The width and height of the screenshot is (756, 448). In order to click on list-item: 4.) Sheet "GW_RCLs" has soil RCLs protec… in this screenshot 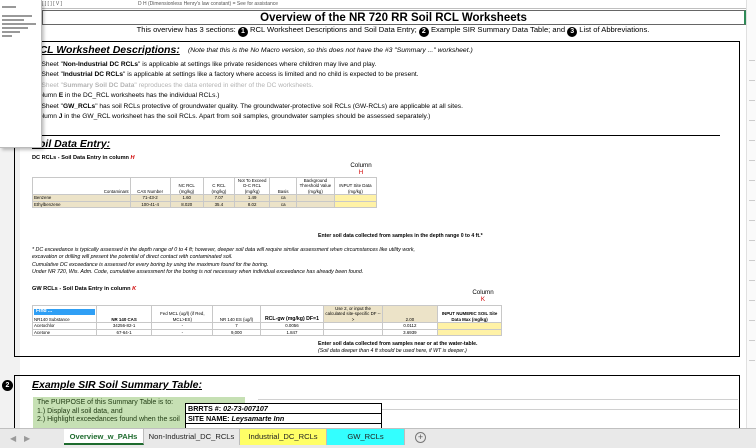, I will do `click(247, 106)`.